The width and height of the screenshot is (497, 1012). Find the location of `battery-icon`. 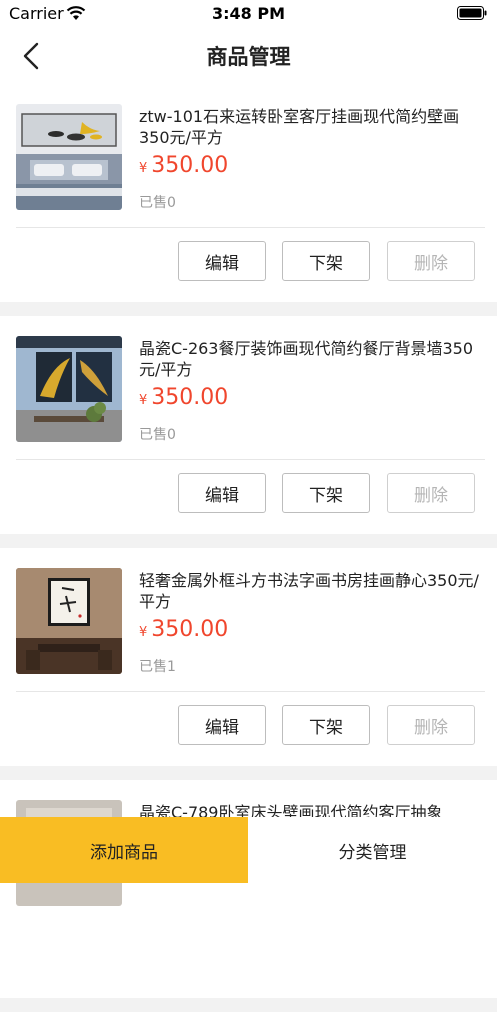

battery-icon is located at coordinates (472, 13).